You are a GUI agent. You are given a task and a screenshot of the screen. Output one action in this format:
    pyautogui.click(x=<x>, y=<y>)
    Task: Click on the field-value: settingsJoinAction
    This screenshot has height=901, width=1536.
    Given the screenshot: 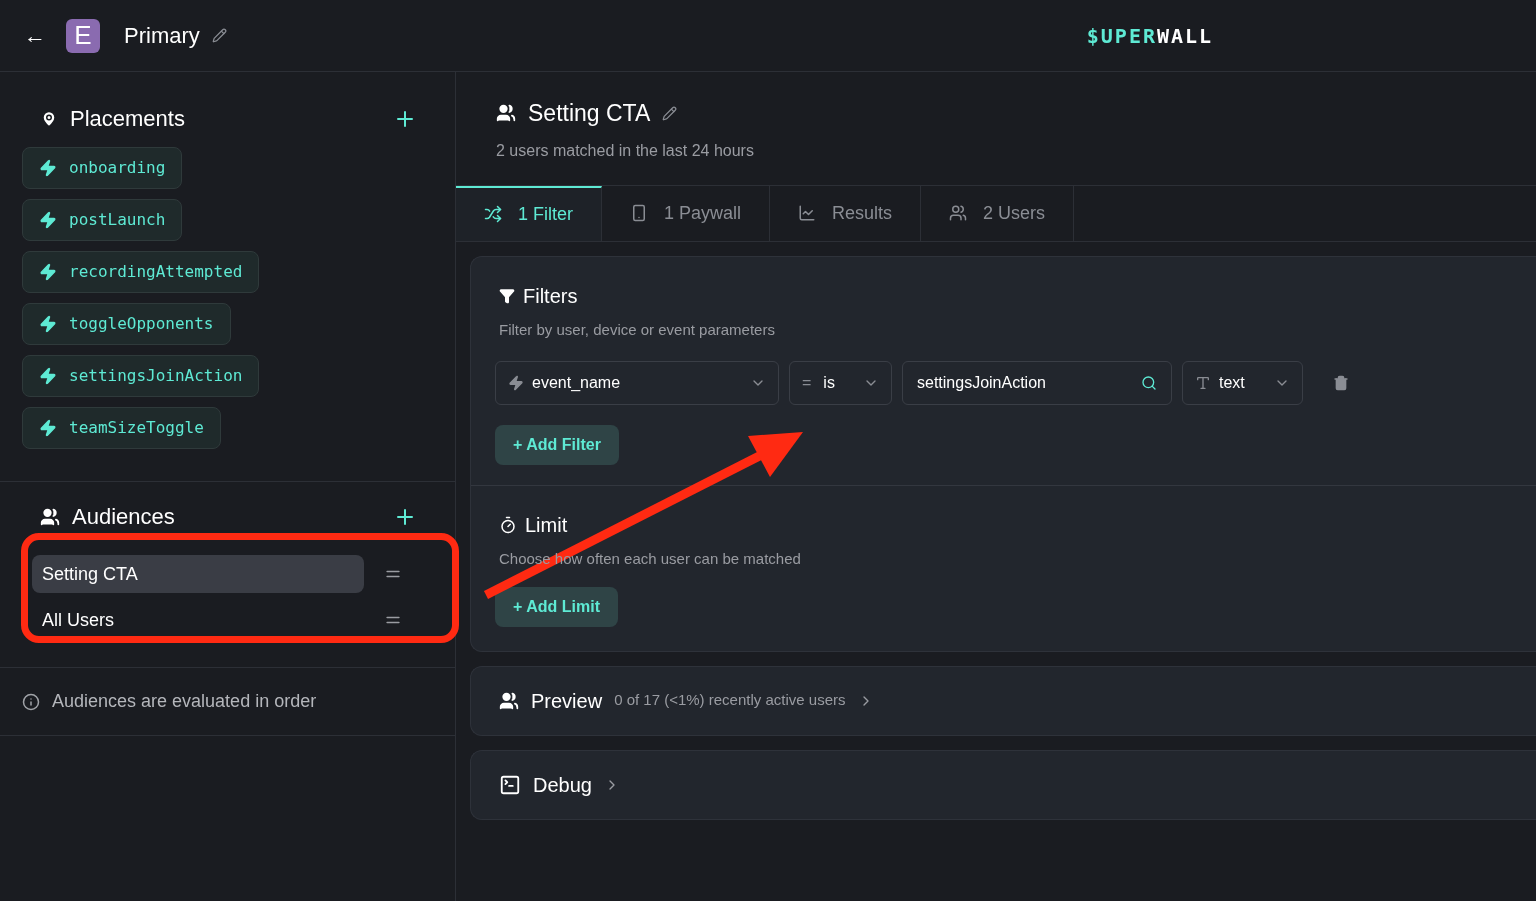 What is the action you would take?
    pyautogui.click(x=981, y=383)
    